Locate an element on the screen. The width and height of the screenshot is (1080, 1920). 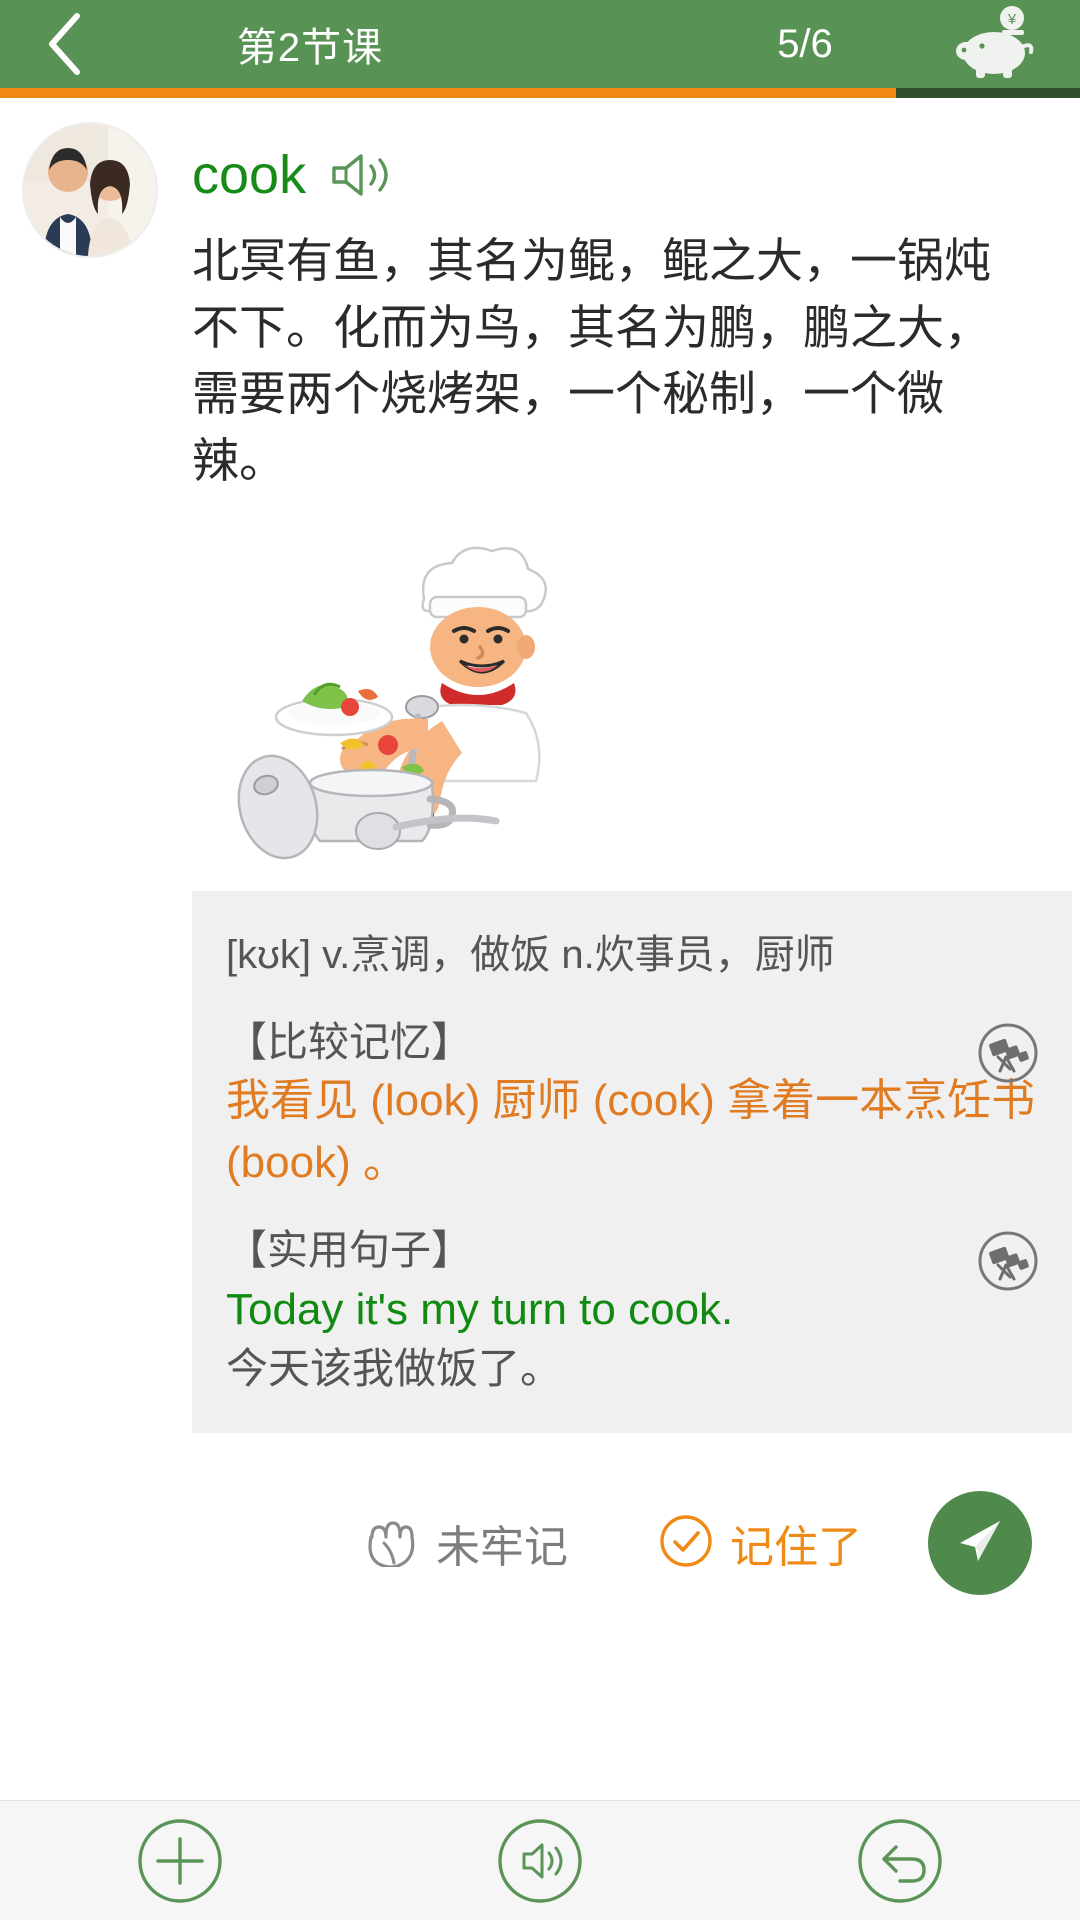
piggy-bank-button: ¥ is located at coordinates (995, 44).